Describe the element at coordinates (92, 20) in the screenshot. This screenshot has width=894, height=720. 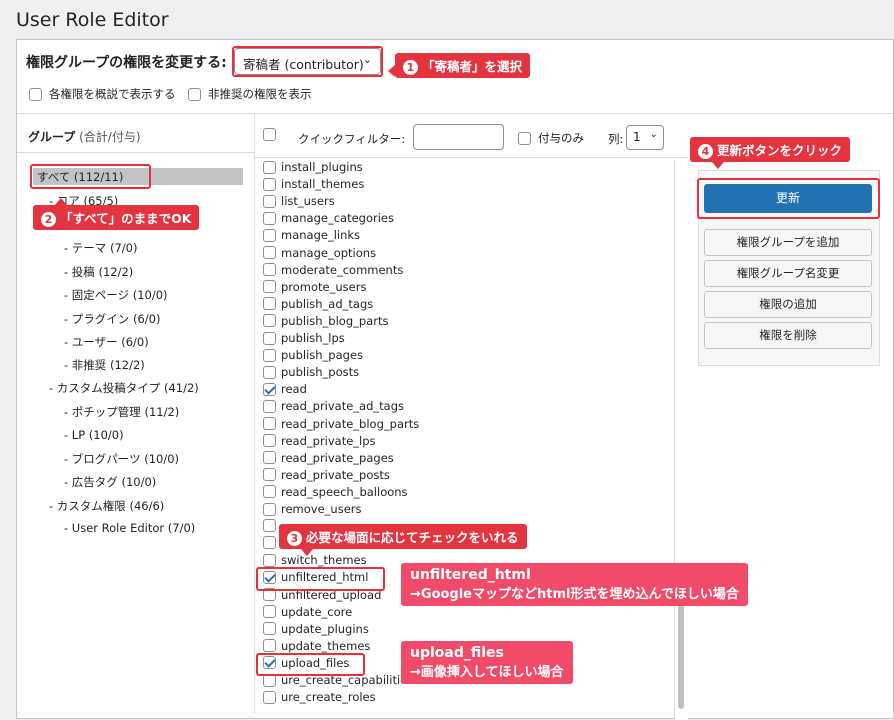
I see `page-title: User Role Editor` at that location.